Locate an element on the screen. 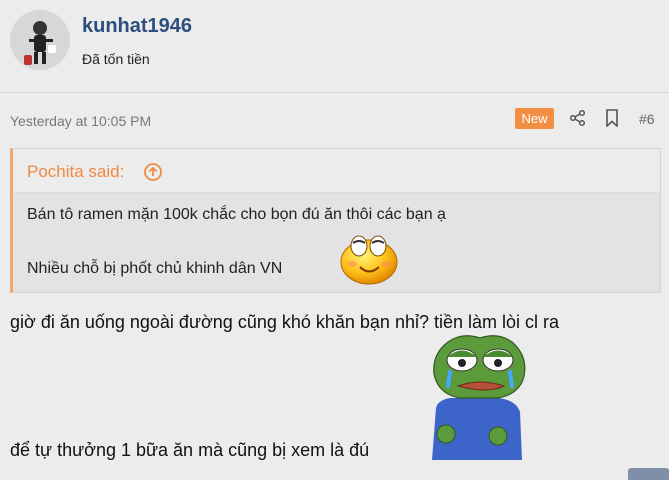  avatar is located at coordinates (40, 40).